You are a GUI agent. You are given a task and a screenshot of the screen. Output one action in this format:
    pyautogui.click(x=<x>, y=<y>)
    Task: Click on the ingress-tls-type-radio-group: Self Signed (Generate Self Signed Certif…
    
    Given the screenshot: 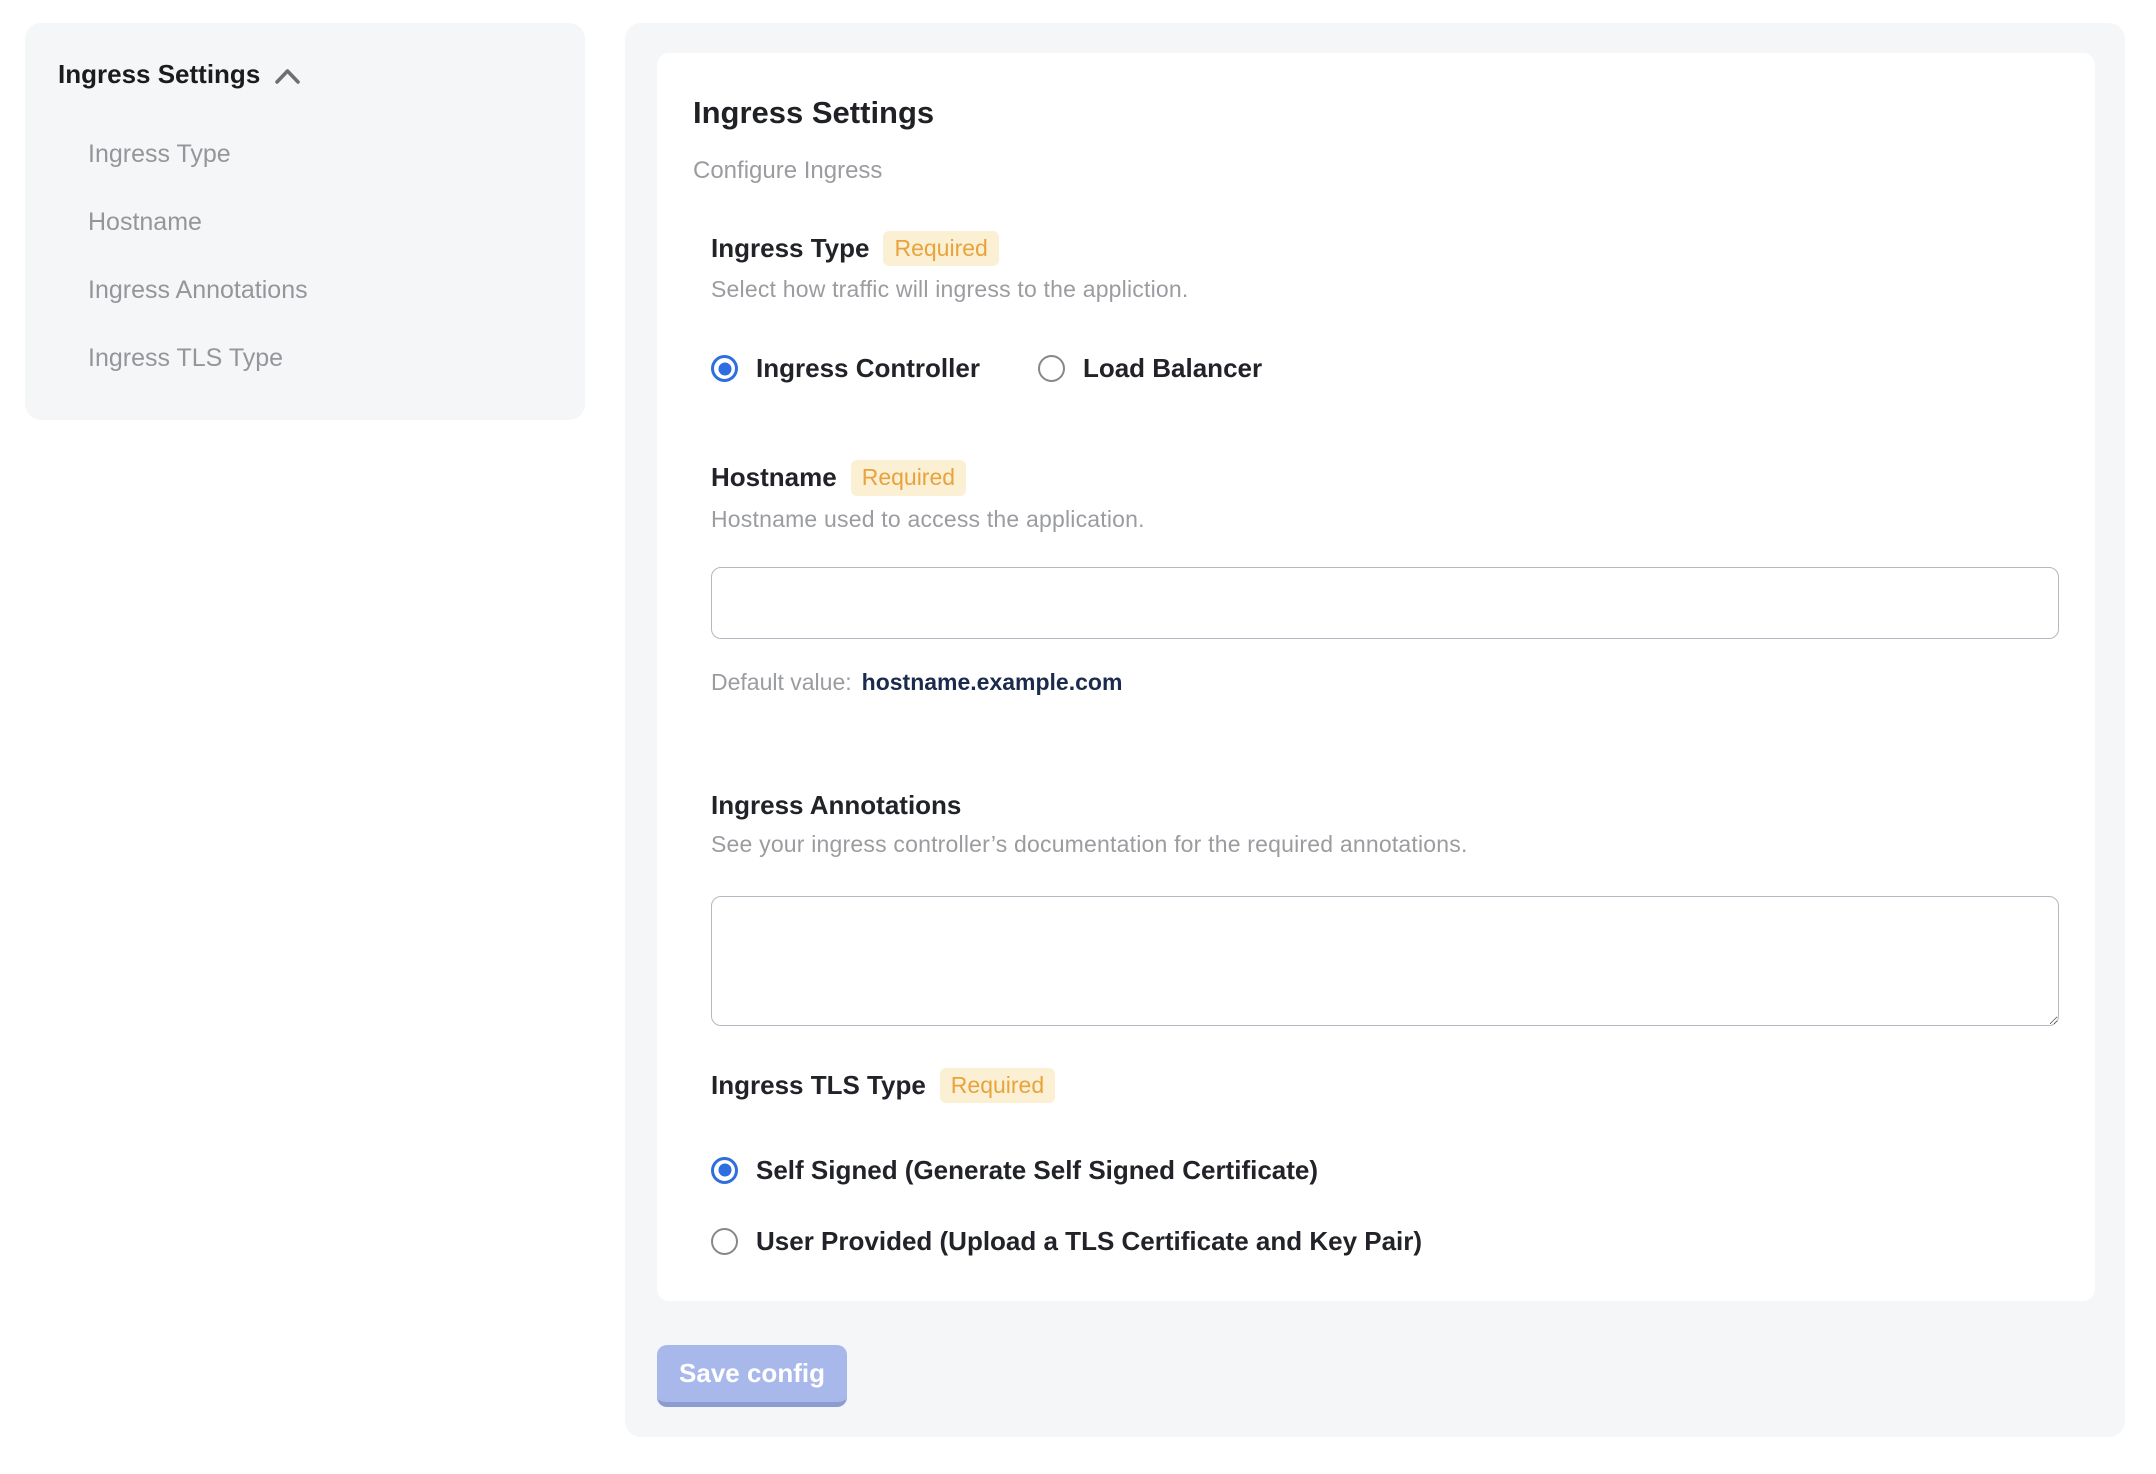 What is the action you would take?
    pyautogui.click(x=1385, y=1206)
    